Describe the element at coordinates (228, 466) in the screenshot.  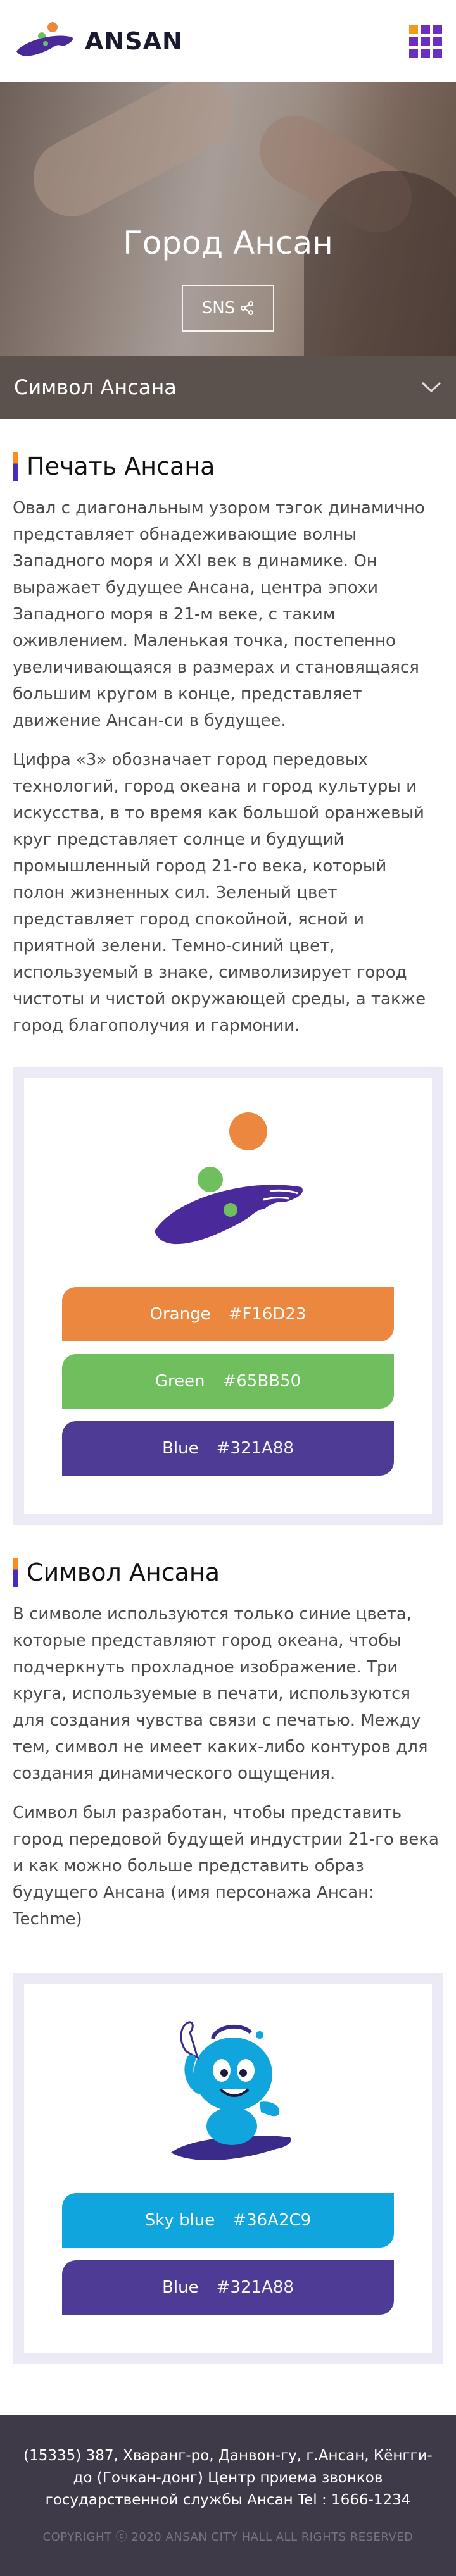
I see `section-heading: Печать Ансана` at that location.